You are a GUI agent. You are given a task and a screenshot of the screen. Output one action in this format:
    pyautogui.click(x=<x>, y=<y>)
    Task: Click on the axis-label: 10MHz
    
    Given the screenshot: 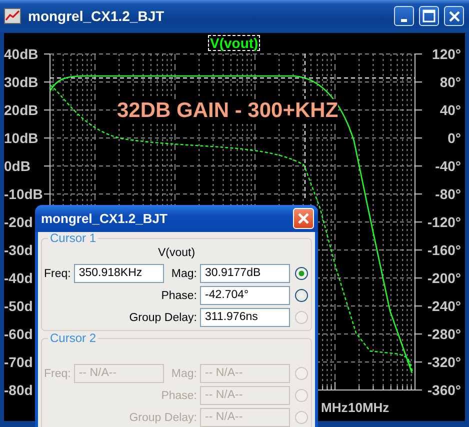 What is the action you would take?
    pyautogui.click(x=369, y=408)
    